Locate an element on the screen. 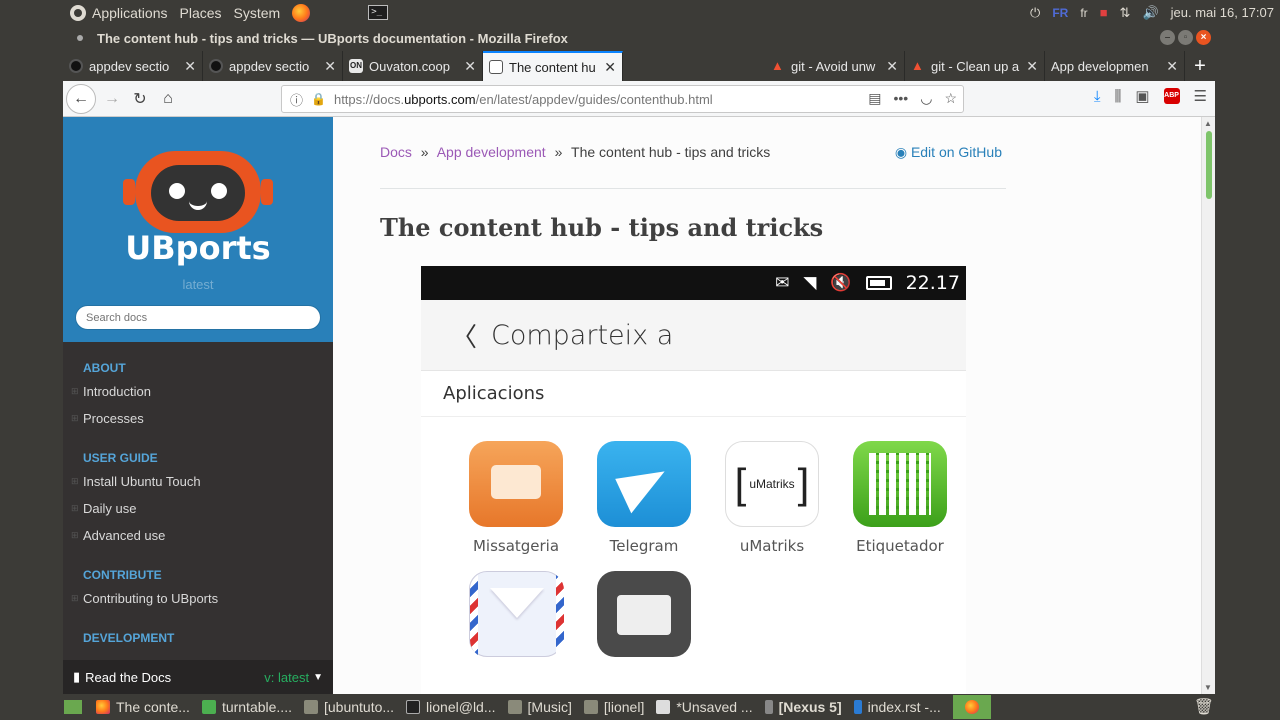  github-icon: ◉ is located at coordinates (902, 152).